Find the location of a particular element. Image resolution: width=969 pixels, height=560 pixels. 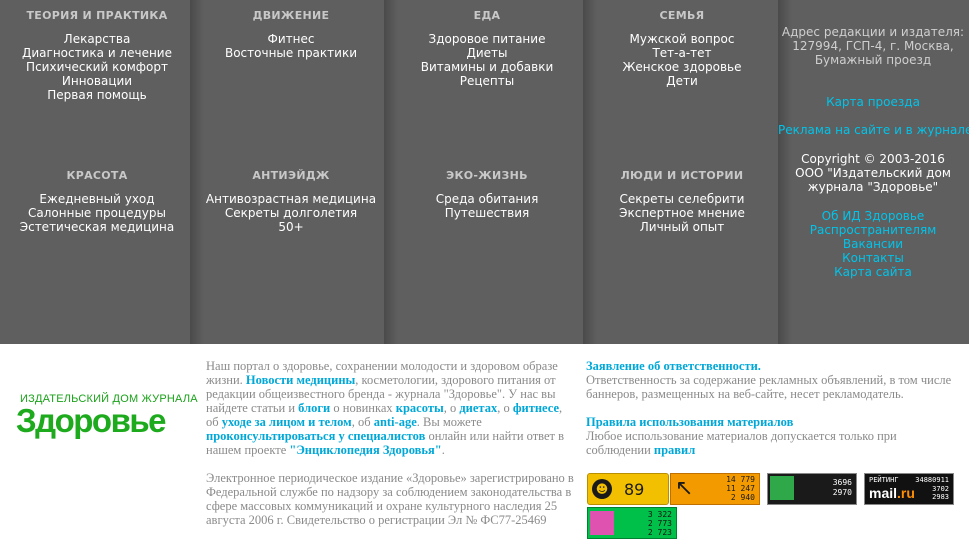

menu-item: Личный опыт is located at coordinates (682, 227).